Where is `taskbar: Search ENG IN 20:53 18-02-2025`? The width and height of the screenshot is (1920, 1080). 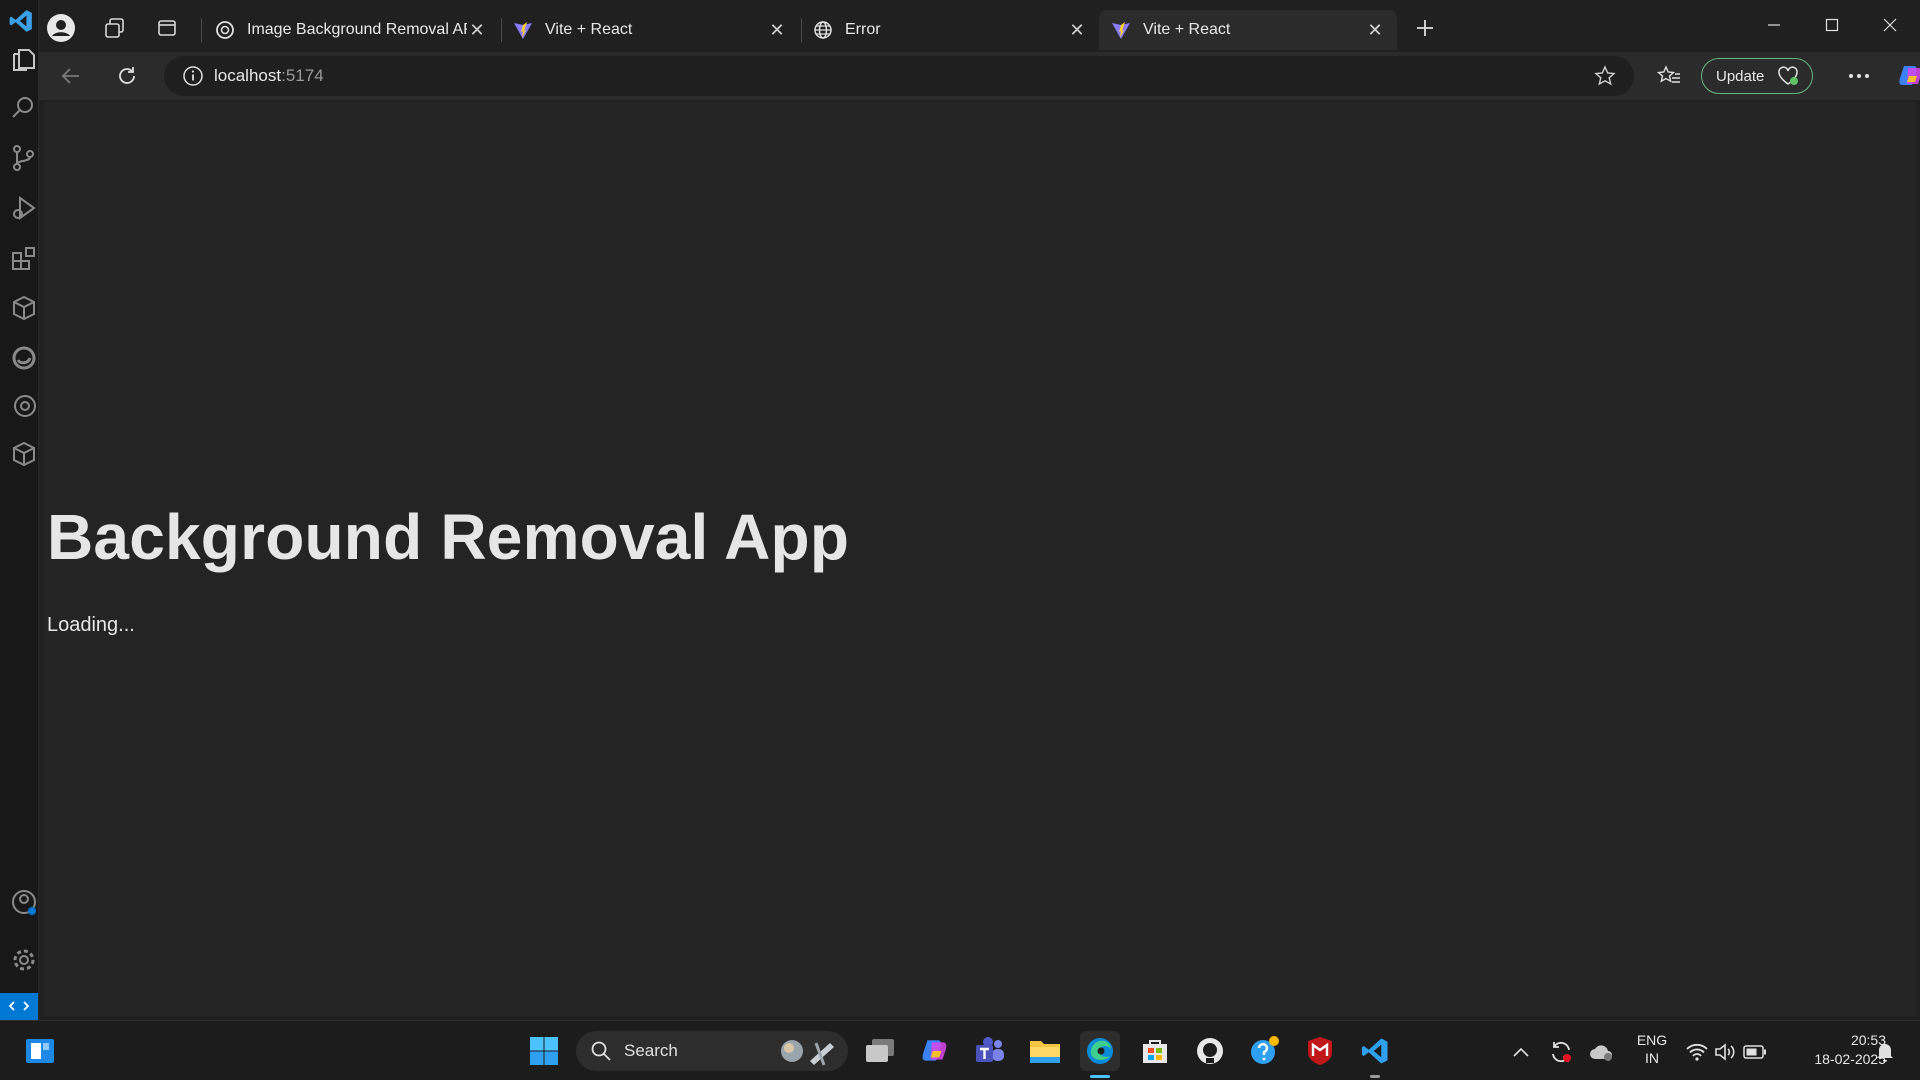 taskbar: Search ENG IN 20:53 18-02-2025 is located at coordinates (960, 1050).